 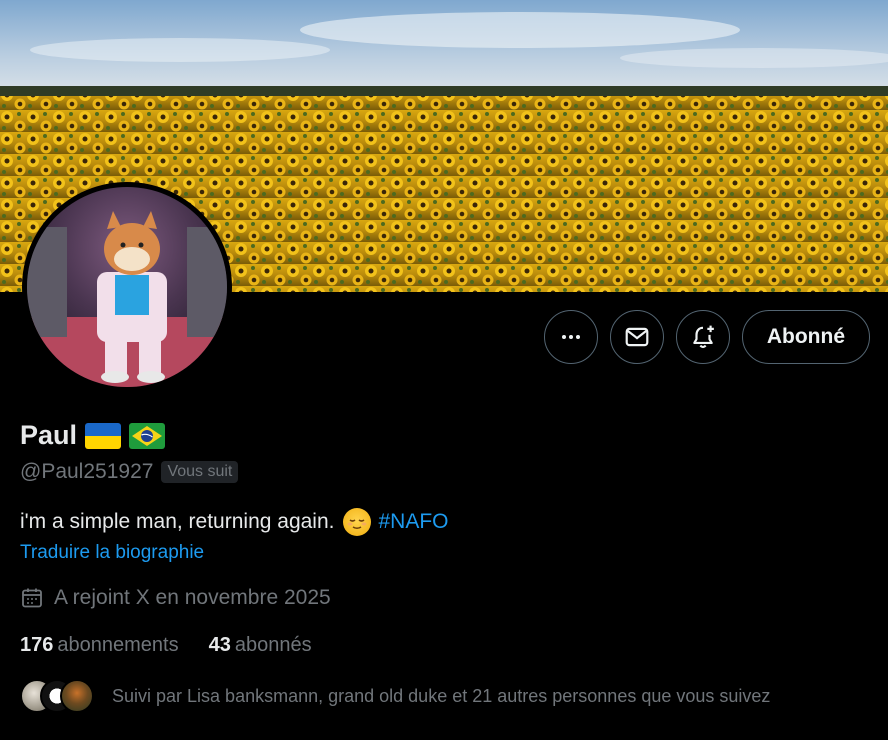 I want to click on notifications-button, so click(x=702, y=337).